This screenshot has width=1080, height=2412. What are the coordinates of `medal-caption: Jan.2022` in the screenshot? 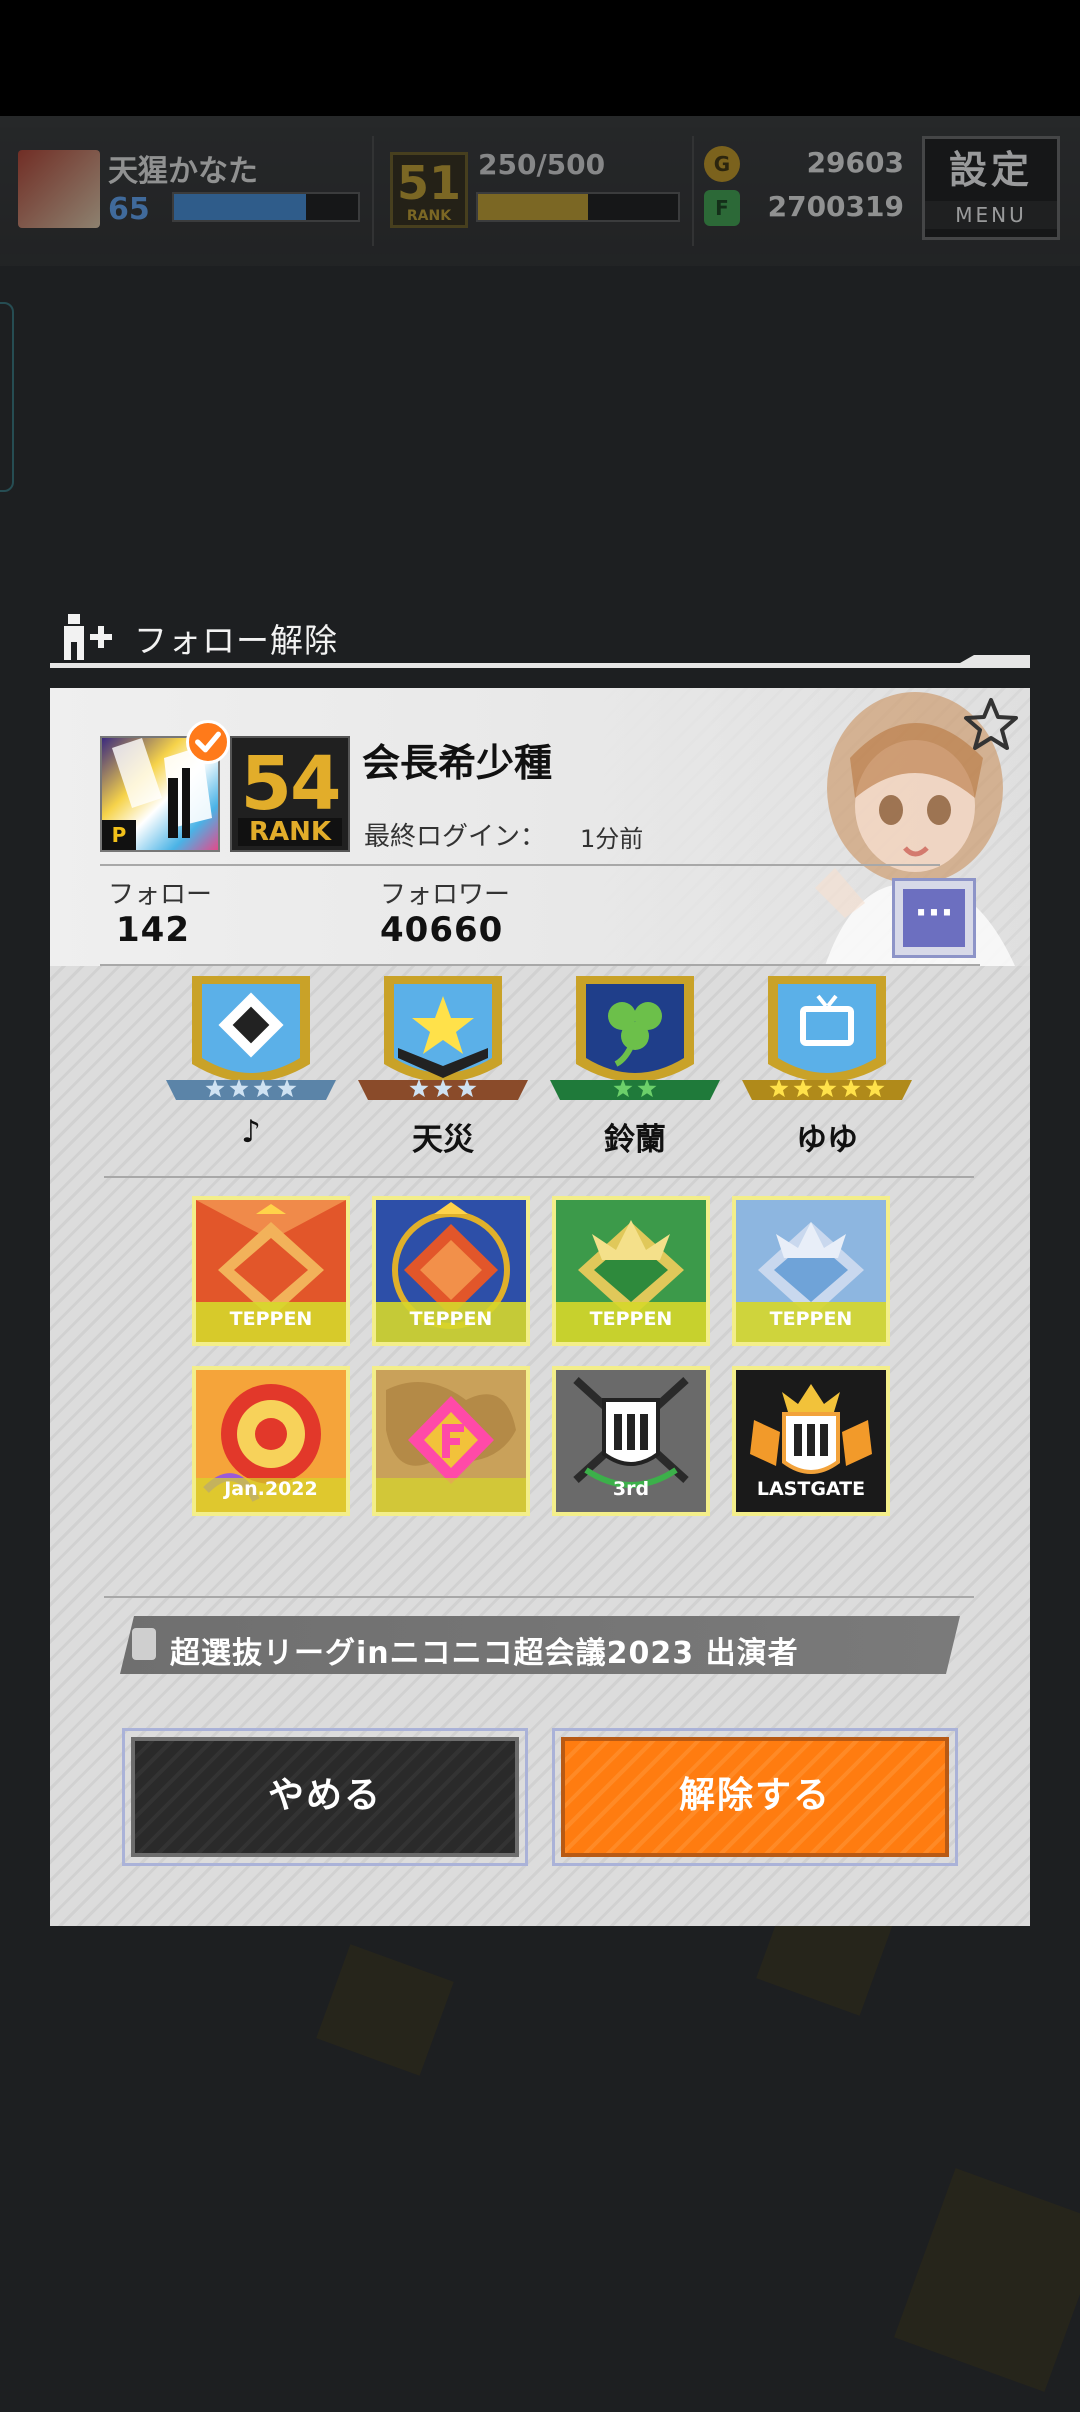 It's located at (271, 1489).